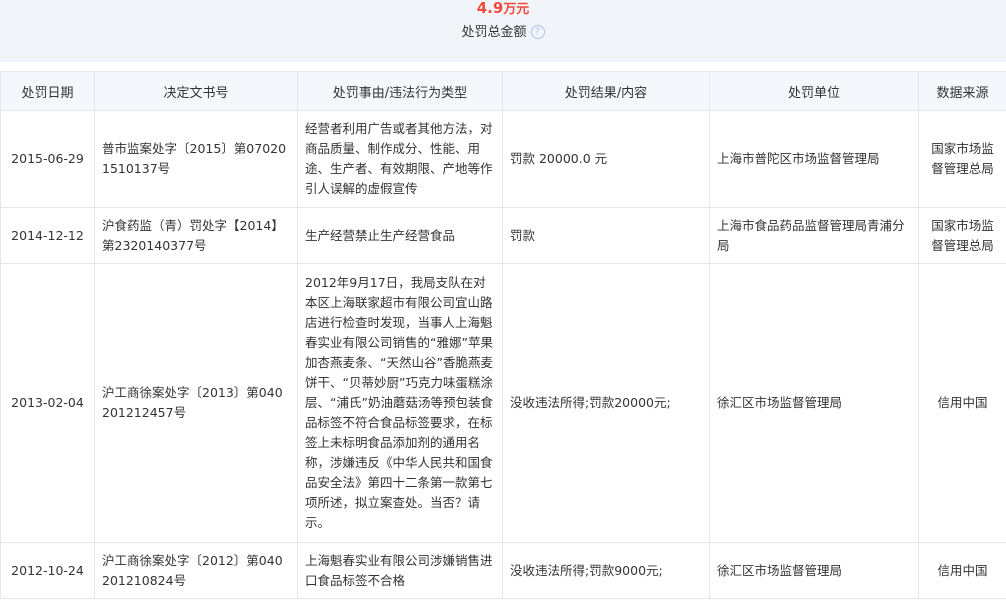  I want to click on cell-date: 2014-12-12, so click(47, 235).